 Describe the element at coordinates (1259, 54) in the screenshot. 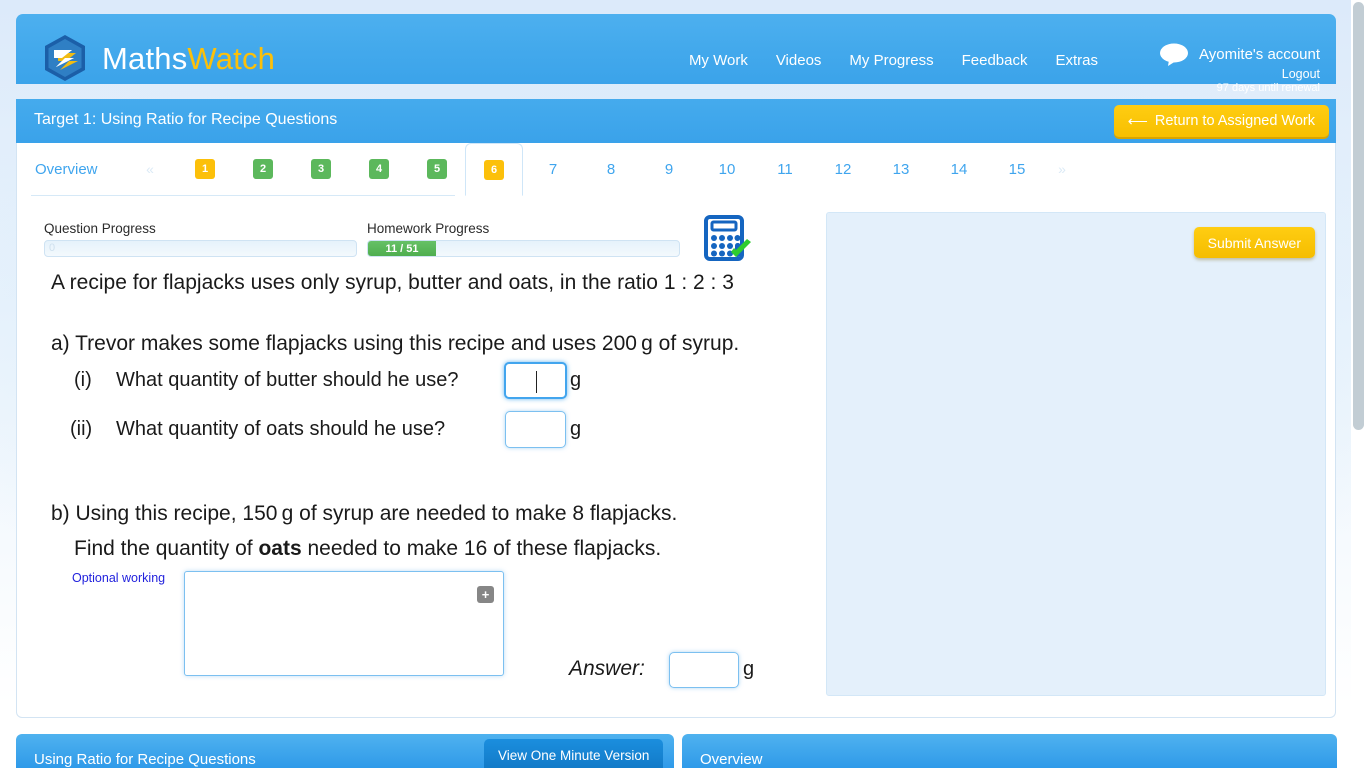

I see `account-name: Ayomite's account` at that location.